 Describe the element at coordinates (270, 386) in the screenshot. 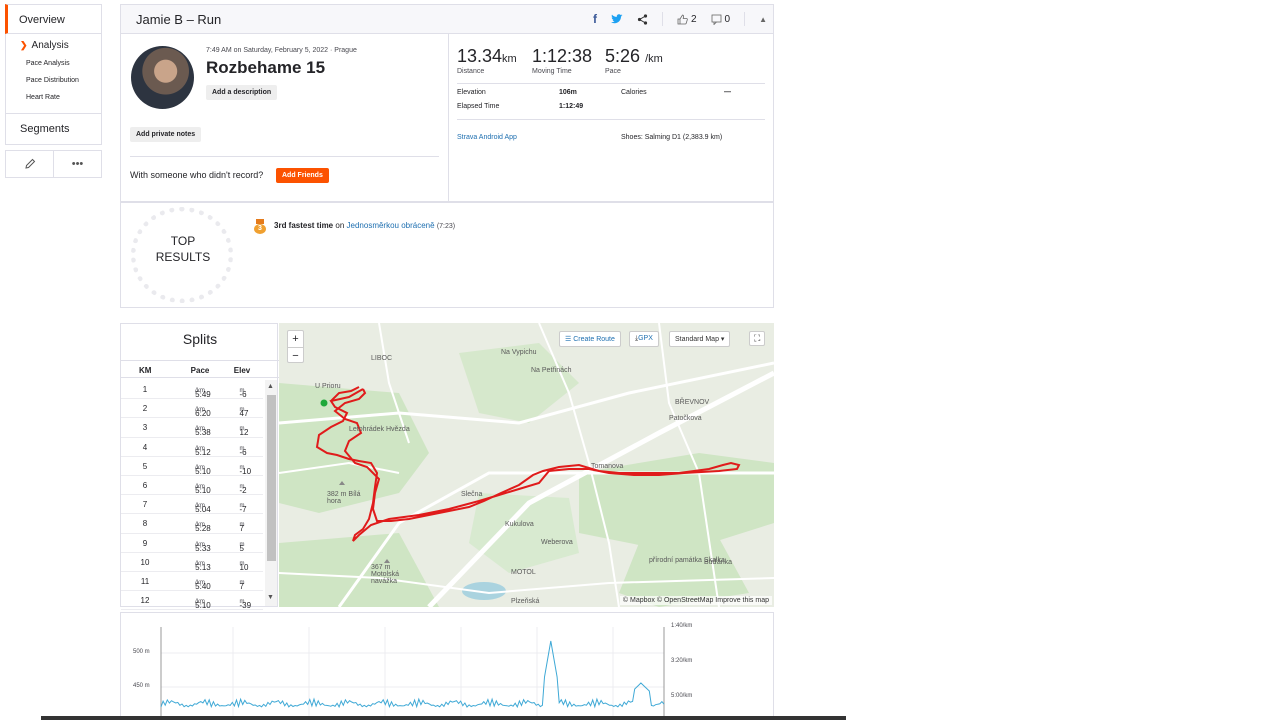

I see `scroll-up-icon: ▲` at that location.